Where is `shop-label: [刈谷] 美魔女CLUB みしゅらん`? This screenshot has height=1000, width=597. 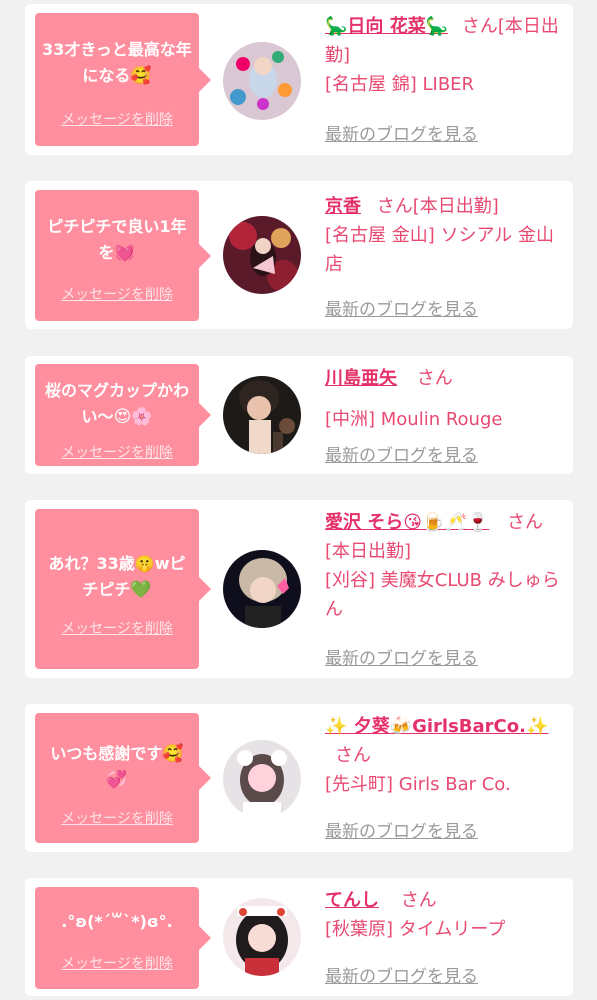
shop-label: [刈谷] 美魔女CLUB みしゅらん is located at coordinates (442, 595).